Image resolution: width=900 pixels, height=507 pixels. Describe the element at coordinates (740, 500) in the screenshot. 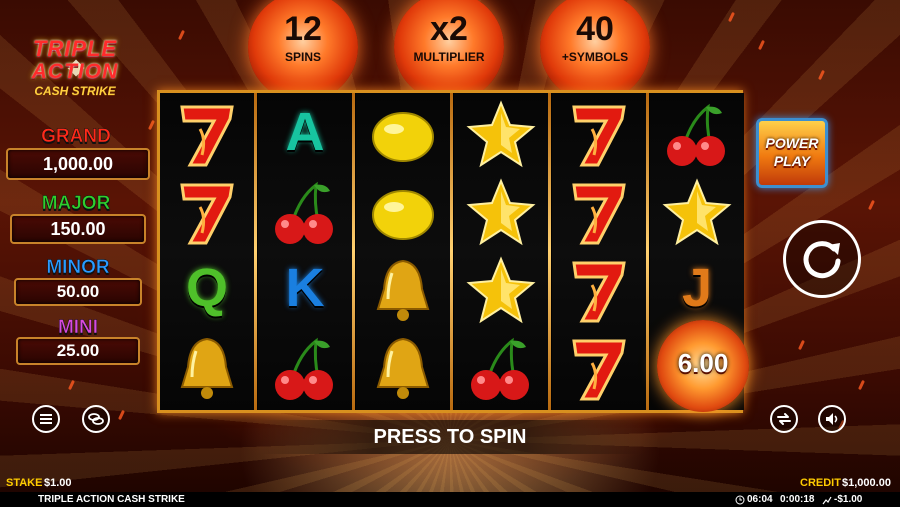

I see `clock-icon` at that location.